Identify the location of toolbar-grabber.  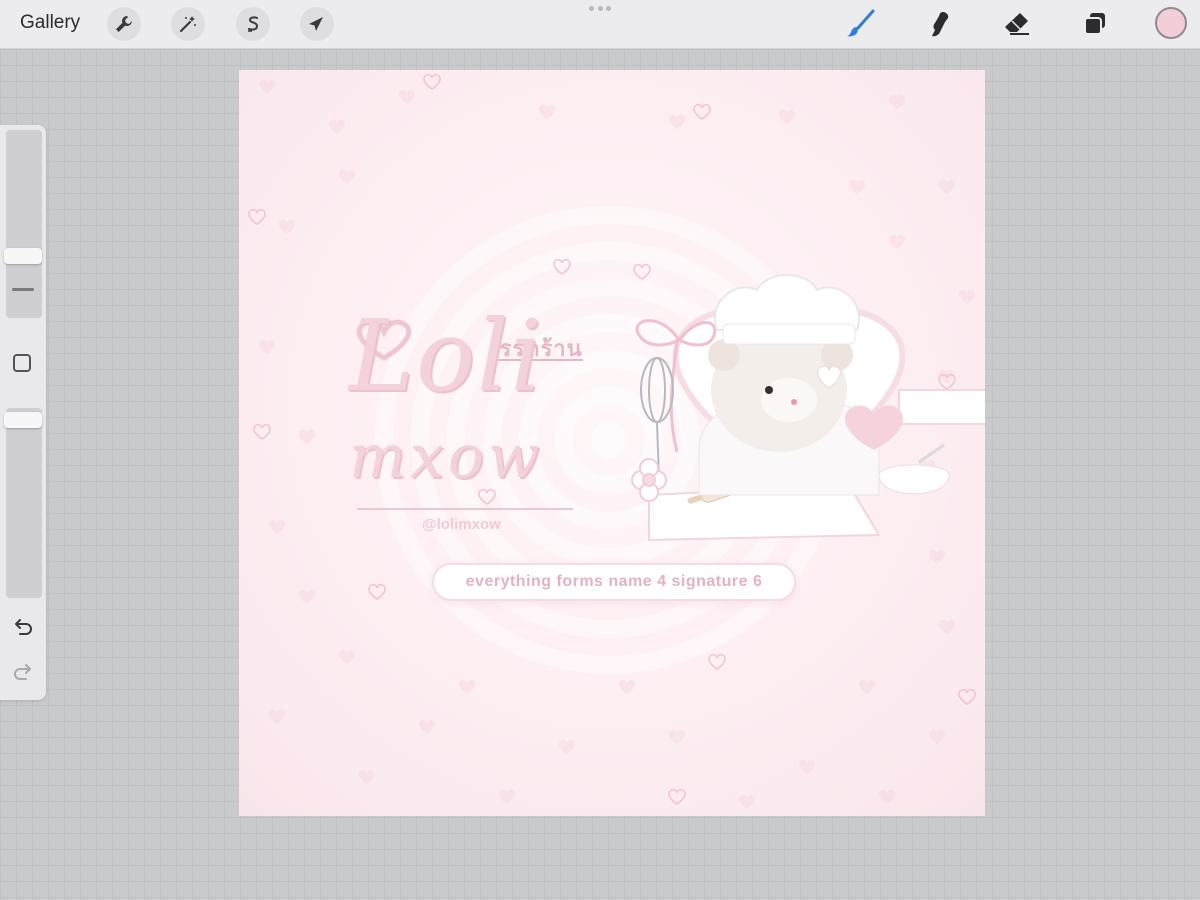
(600, 9).